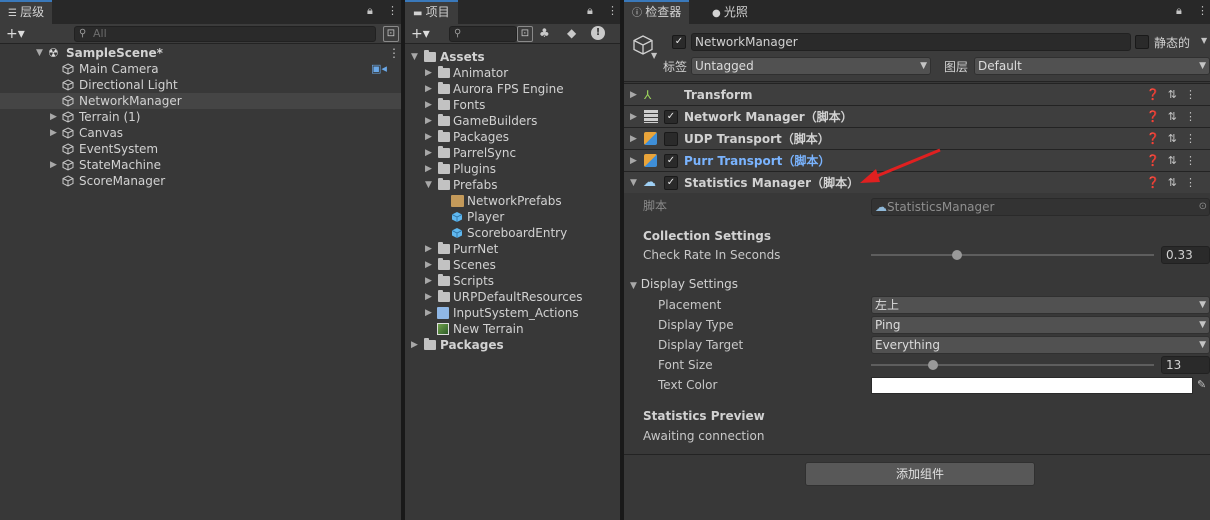  I want to click on project-item-folder: ▶ Aurora FPS Engine, so click(512, 89).